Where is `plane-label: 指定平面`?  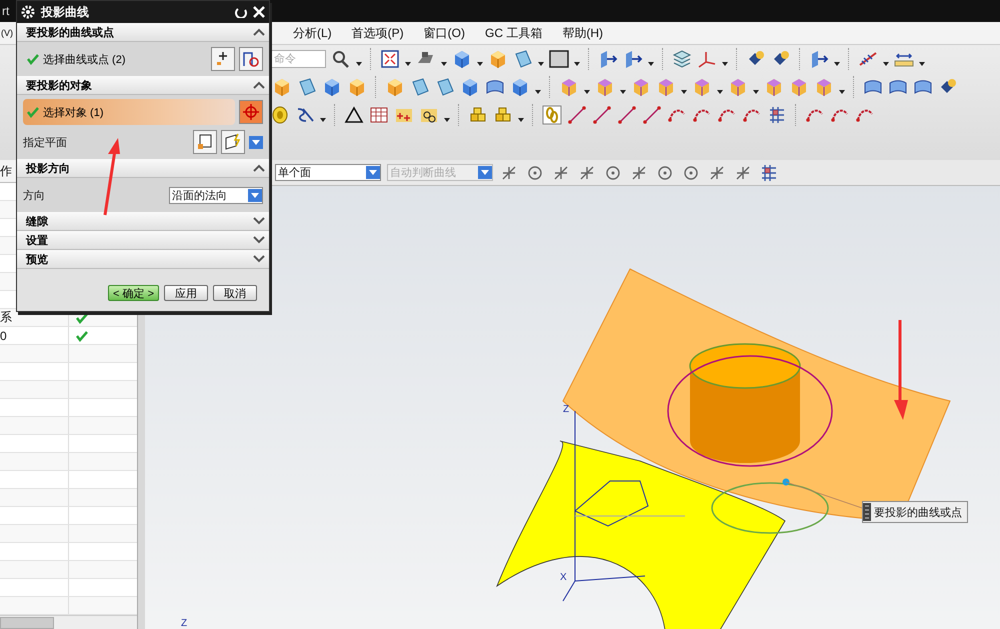
plane-label: 指定平面 is located at coordinates (45, 143).